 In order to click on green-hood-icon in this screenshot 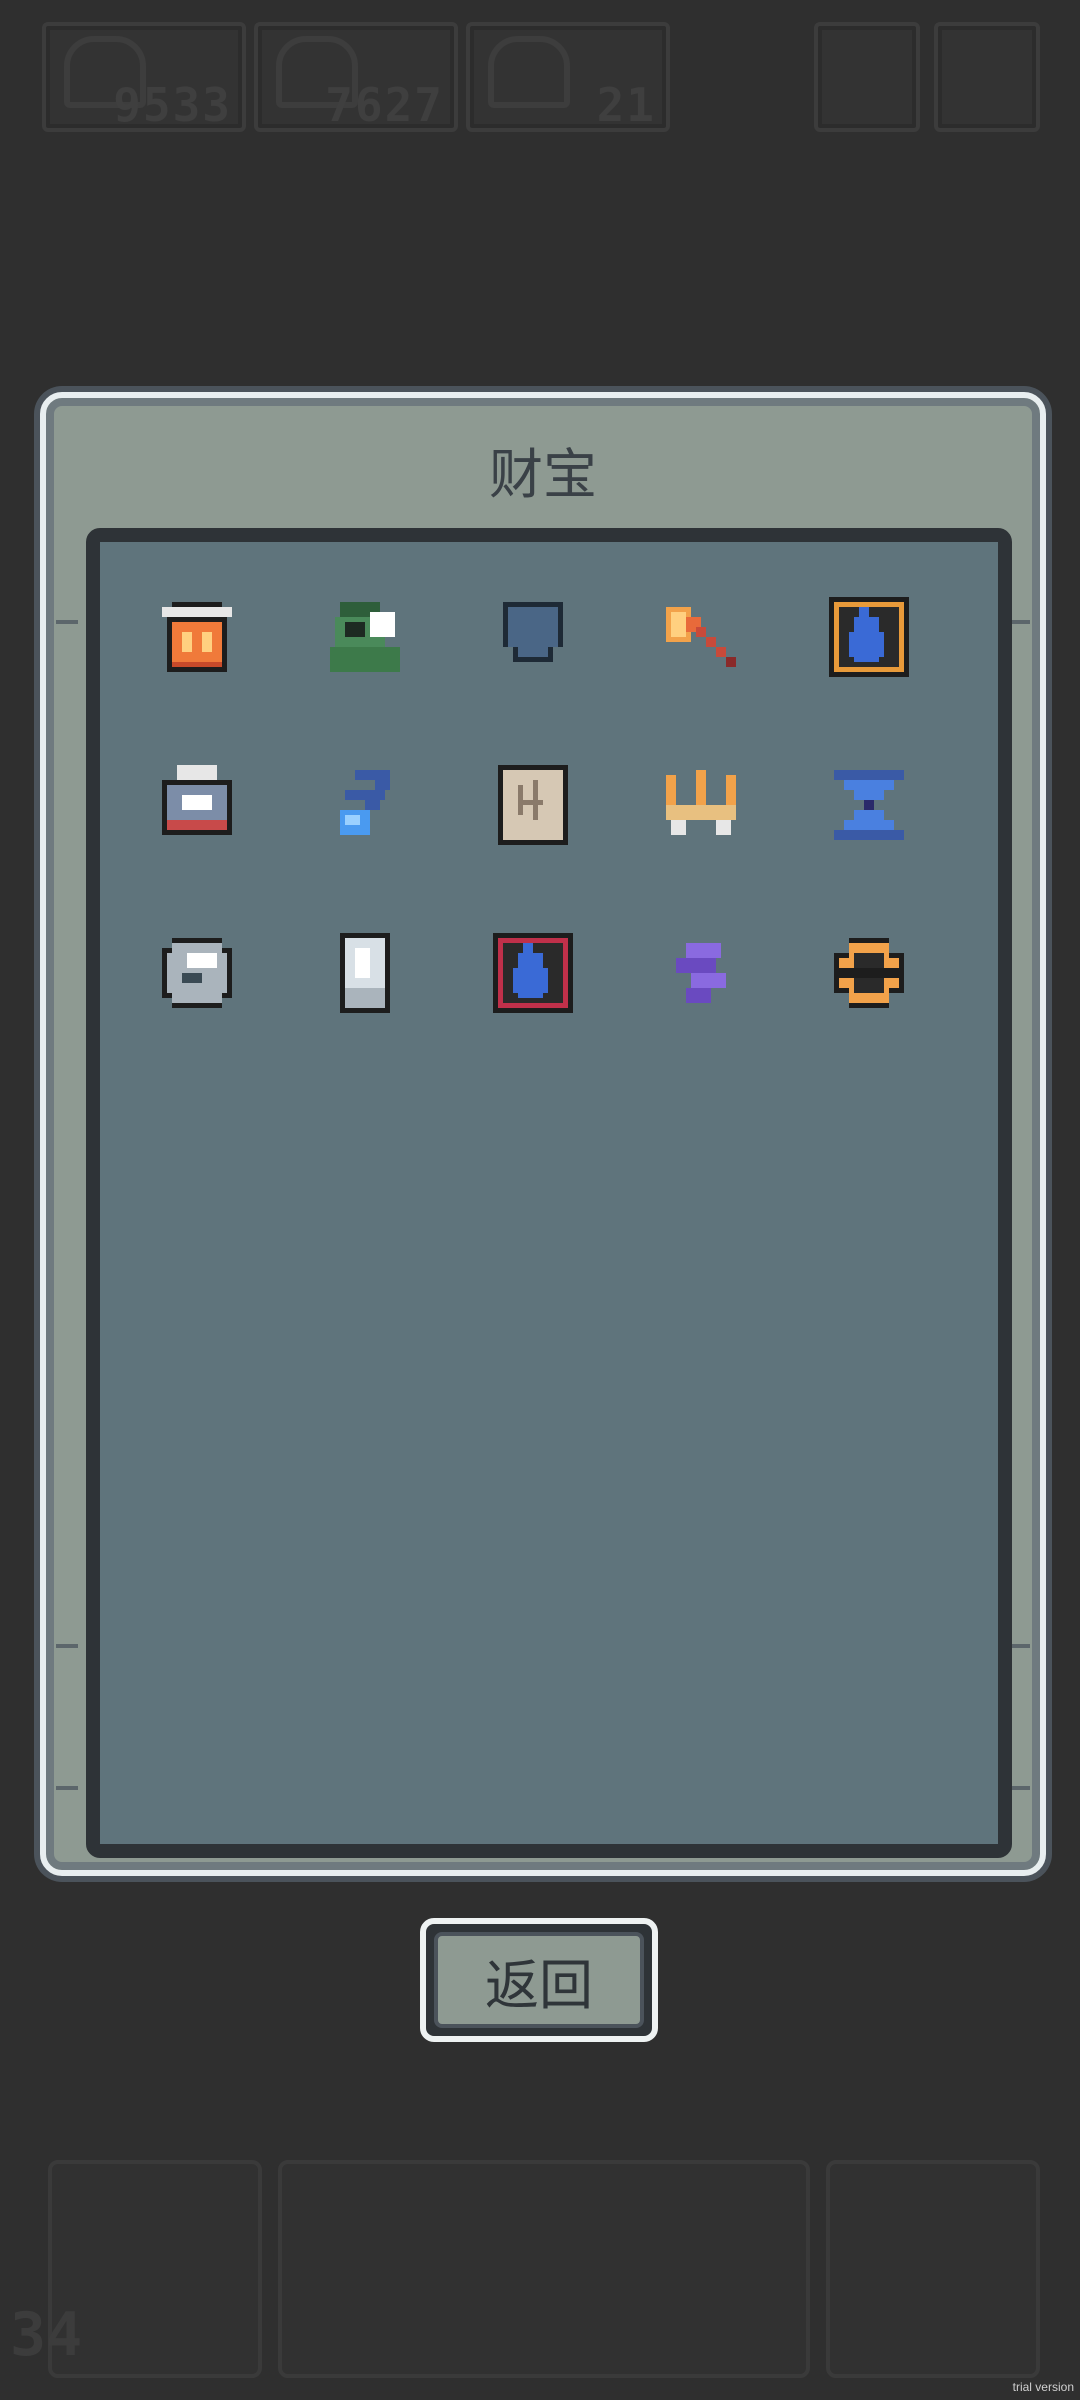, I will do `click(365, 637)`.